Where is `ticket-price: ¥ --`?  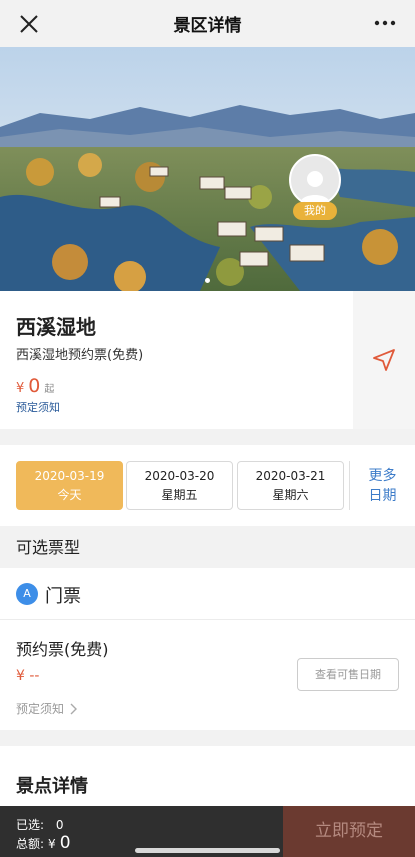
ticket-price: ¥ -- is located at coordinates (28, 676).